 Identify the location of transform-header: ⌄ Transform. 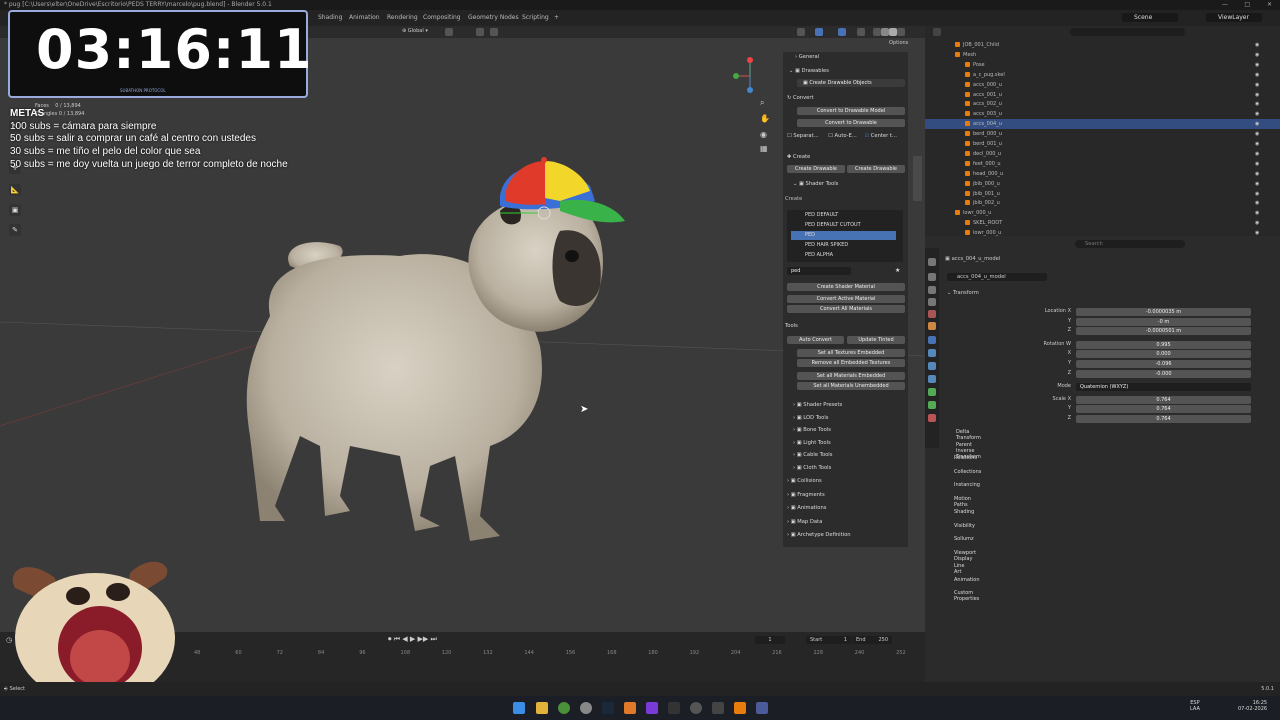
(963, 293).